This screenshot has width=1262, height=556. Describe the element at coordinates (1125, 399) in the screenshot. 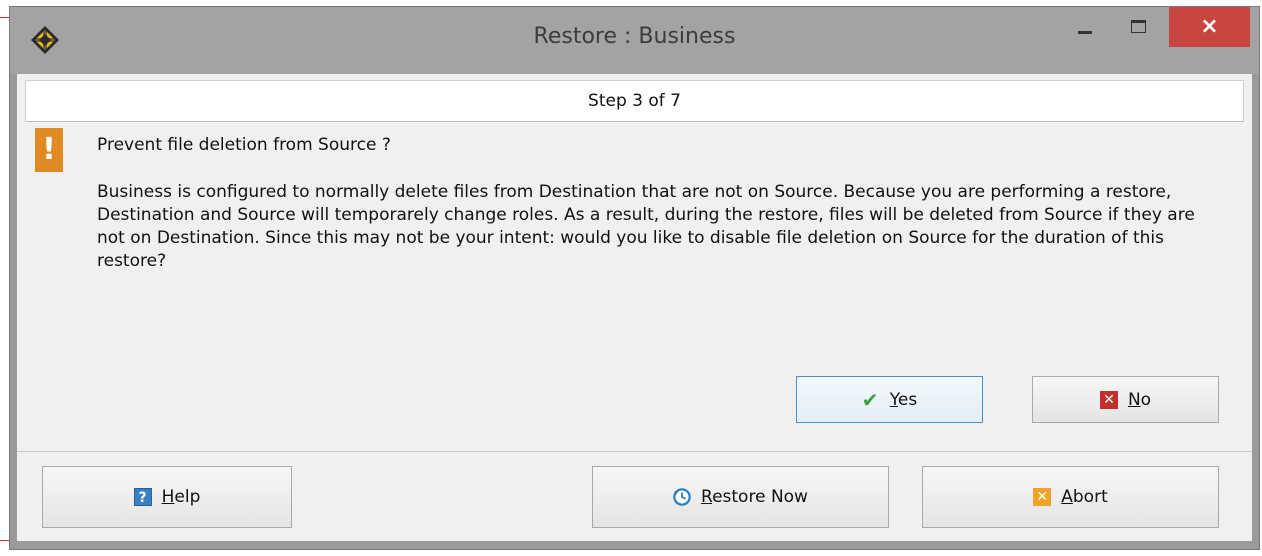

I see `no-button: ✕ No` at that location.